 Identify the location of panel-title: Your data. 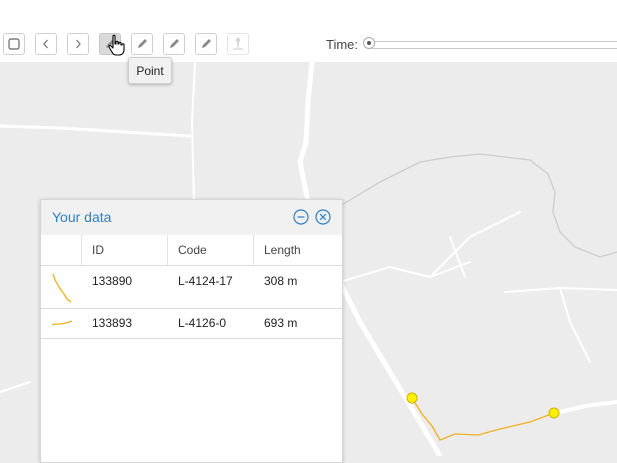
(82, 217).